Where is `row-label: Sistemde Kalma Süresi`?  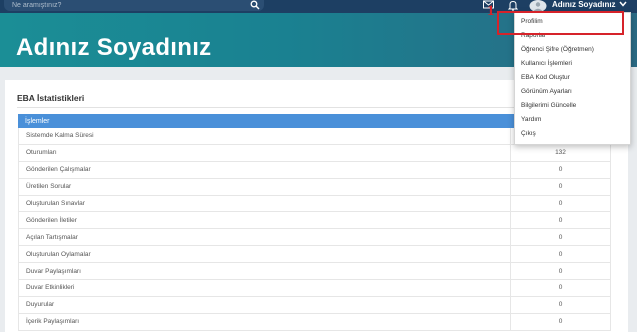 row-label: Sistemde Kalma Süresi is located at coordinates (60, 136).